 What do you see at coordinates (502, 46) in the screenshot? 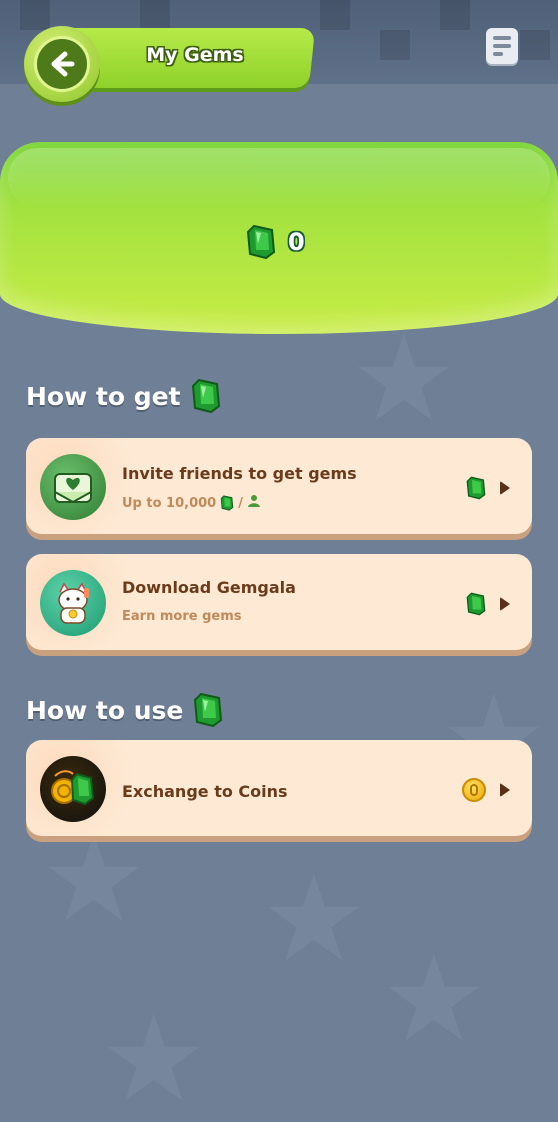
I see `document-list-icon` at bounding box center [502, 46].